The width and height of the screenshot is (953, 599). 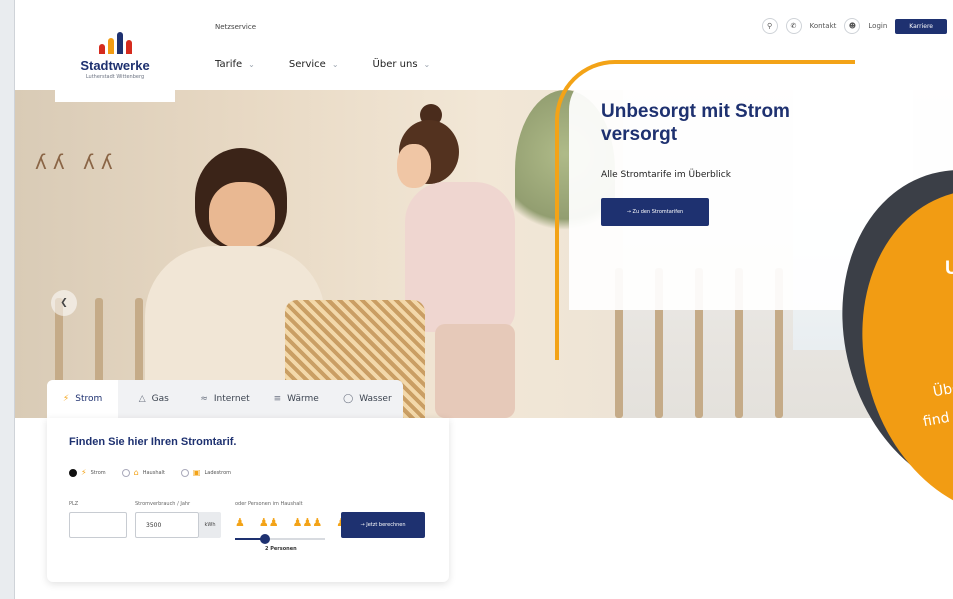 I want to click on flame-icon: △, so click(x=142, y=399).